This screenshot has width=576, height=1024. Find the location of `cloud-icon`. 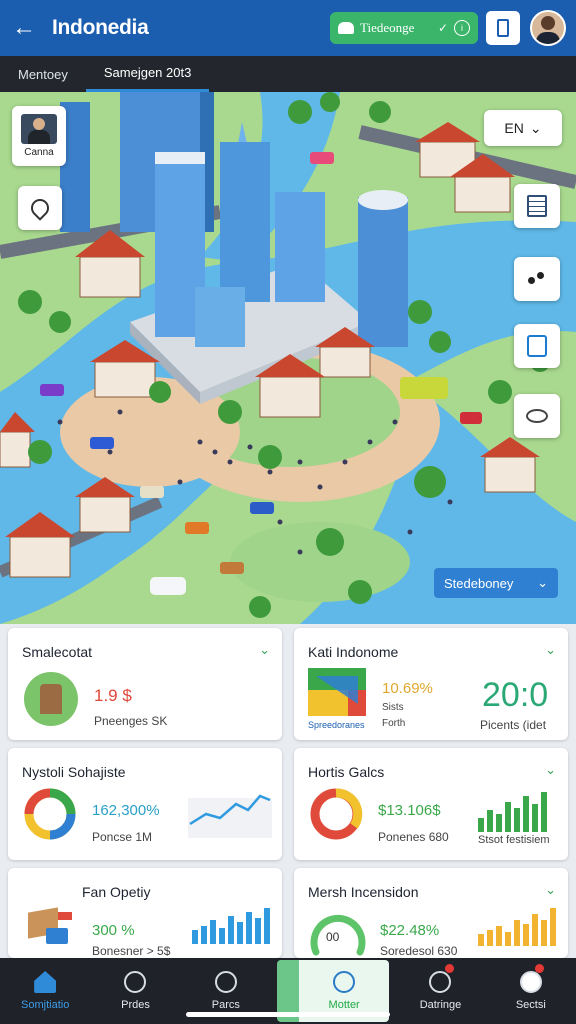

cloud-icon is located at coordinates (537, 416).